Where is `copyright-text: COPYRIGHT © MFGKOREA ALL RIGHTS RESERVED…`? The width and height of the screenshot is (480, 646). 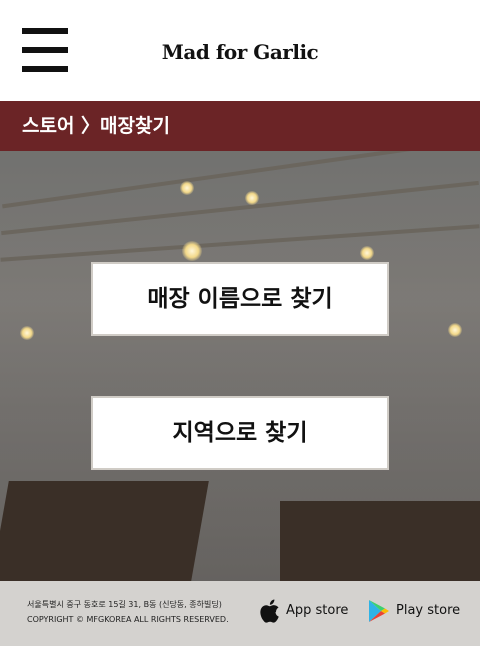 copyright-text: COPYRIGHT © MFGKOREA ALL RIGHTS RESERVED… is located at coordinates (128, 619).